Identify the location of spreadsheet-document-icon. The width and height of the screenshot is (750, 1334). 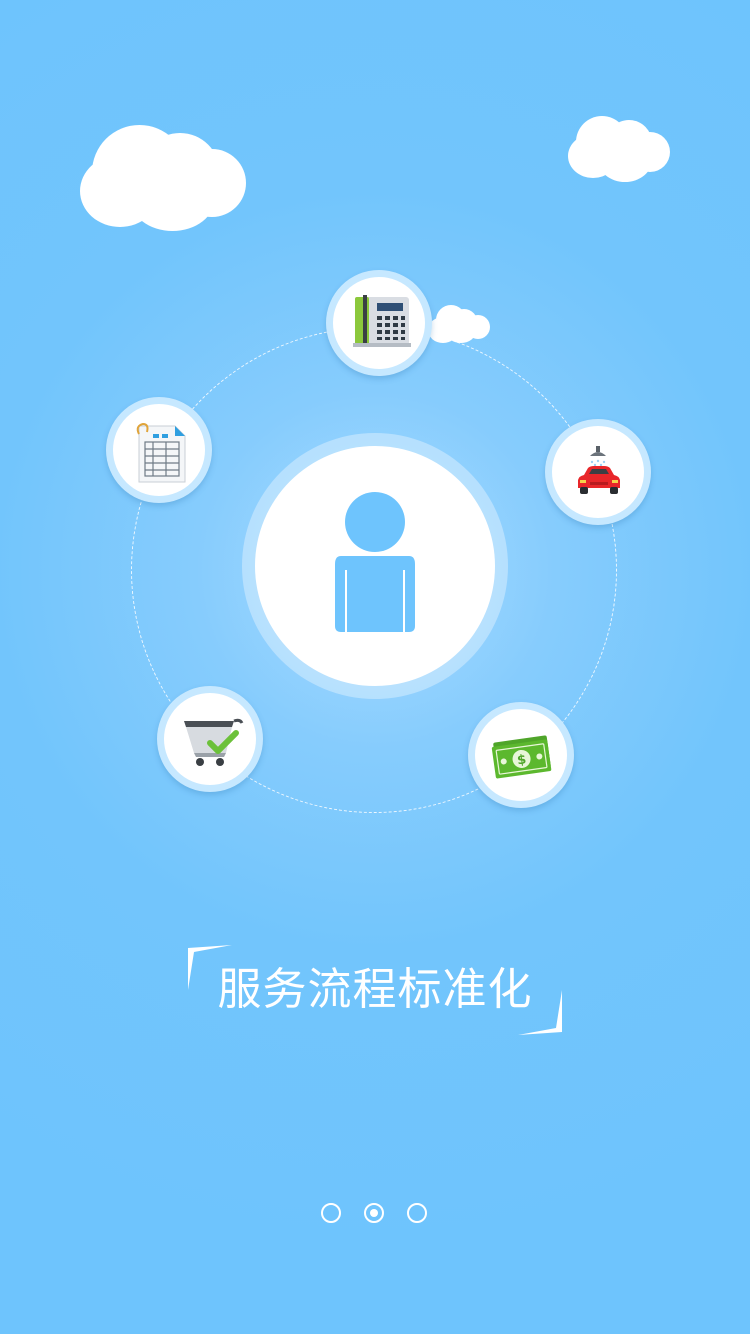
(161, 452).